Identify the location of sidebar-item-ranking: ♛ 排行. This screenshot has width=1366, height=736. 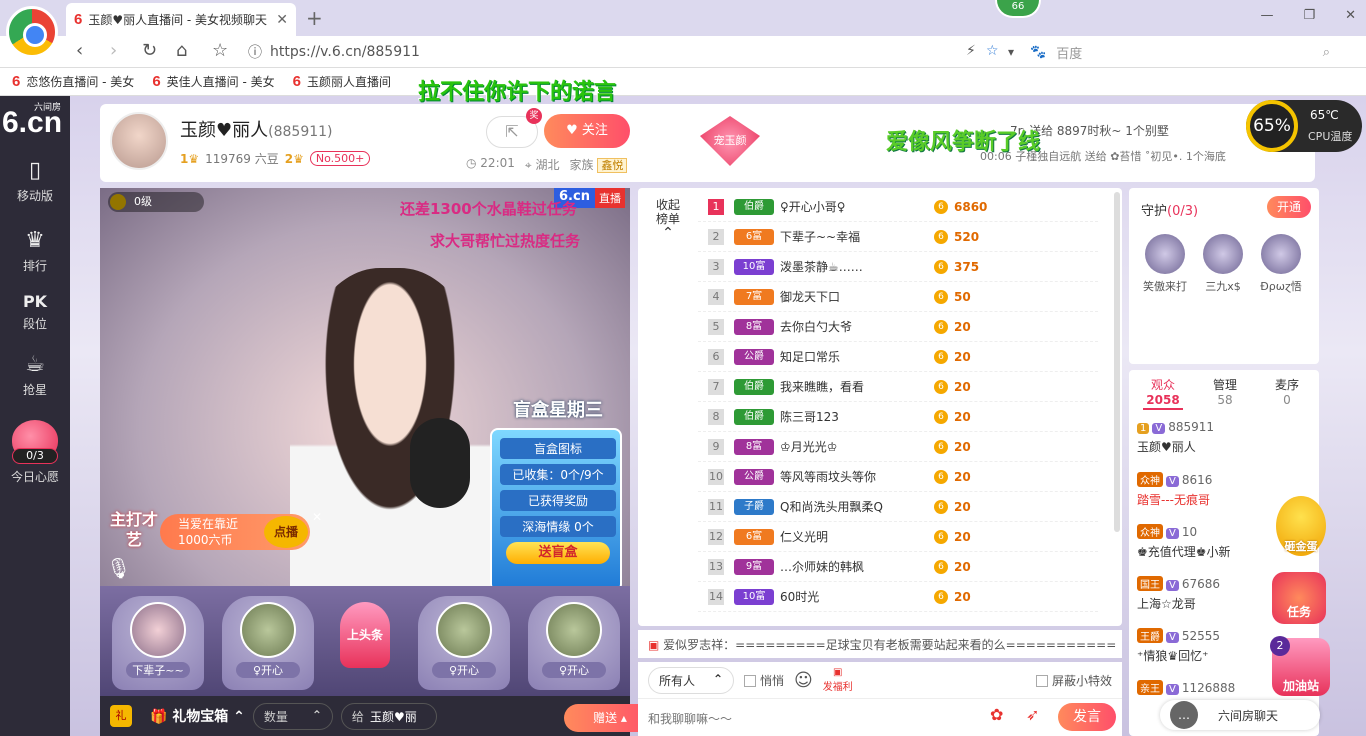
(35, 251).